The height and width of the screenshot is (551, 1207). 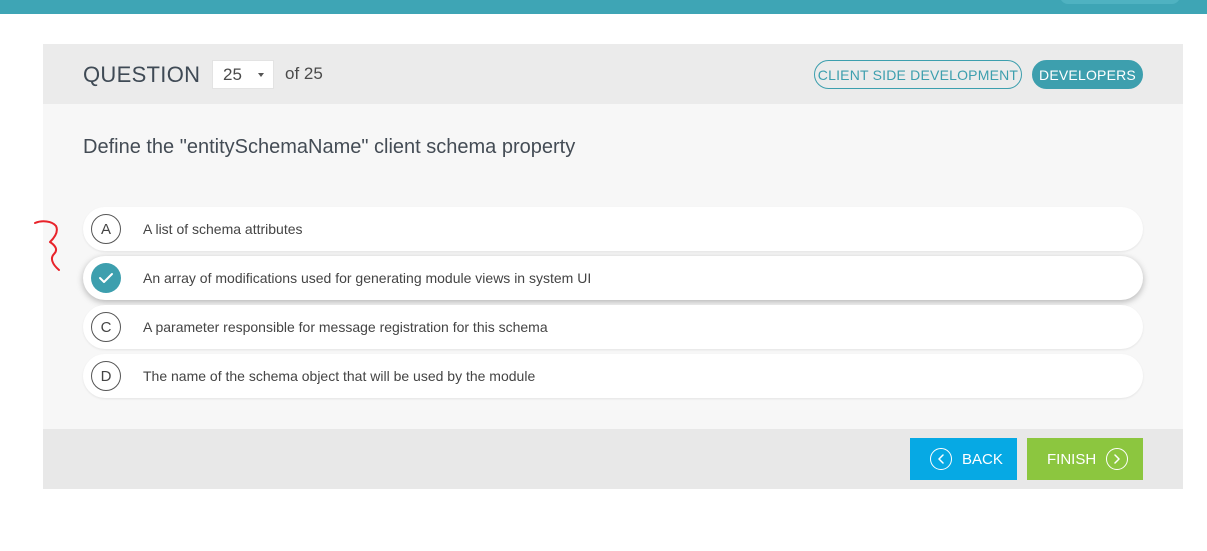 I want to click on chevron-left-circle-icon, so click(x=941, y=459).